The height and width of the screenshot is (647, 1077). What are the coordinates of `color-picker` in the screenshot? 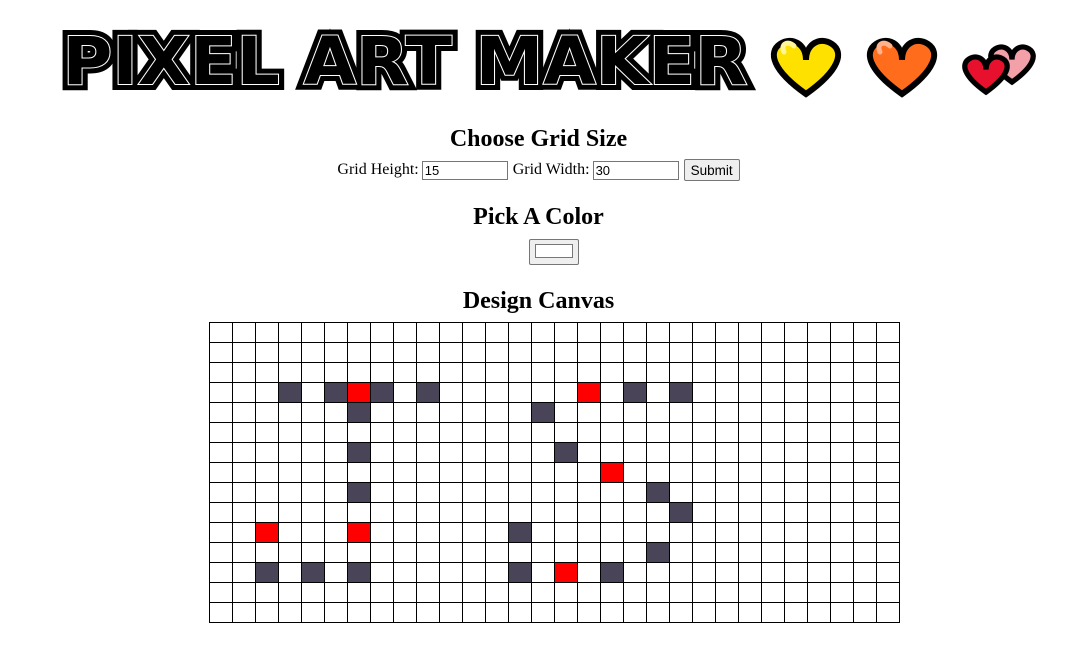 It's located at (554, 252).